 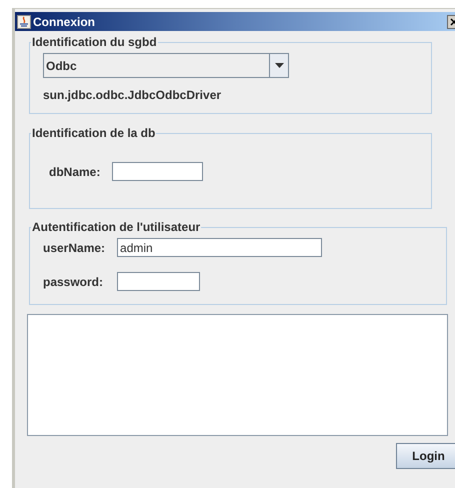 I want to click on driver-select: Odbc, so click(x=166, y=65).